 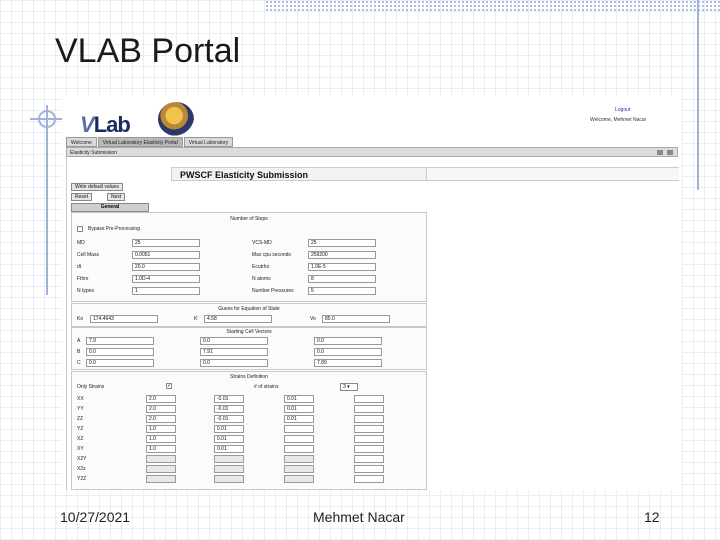 I want to click on md-label: MD, so click(x=81, y=243).